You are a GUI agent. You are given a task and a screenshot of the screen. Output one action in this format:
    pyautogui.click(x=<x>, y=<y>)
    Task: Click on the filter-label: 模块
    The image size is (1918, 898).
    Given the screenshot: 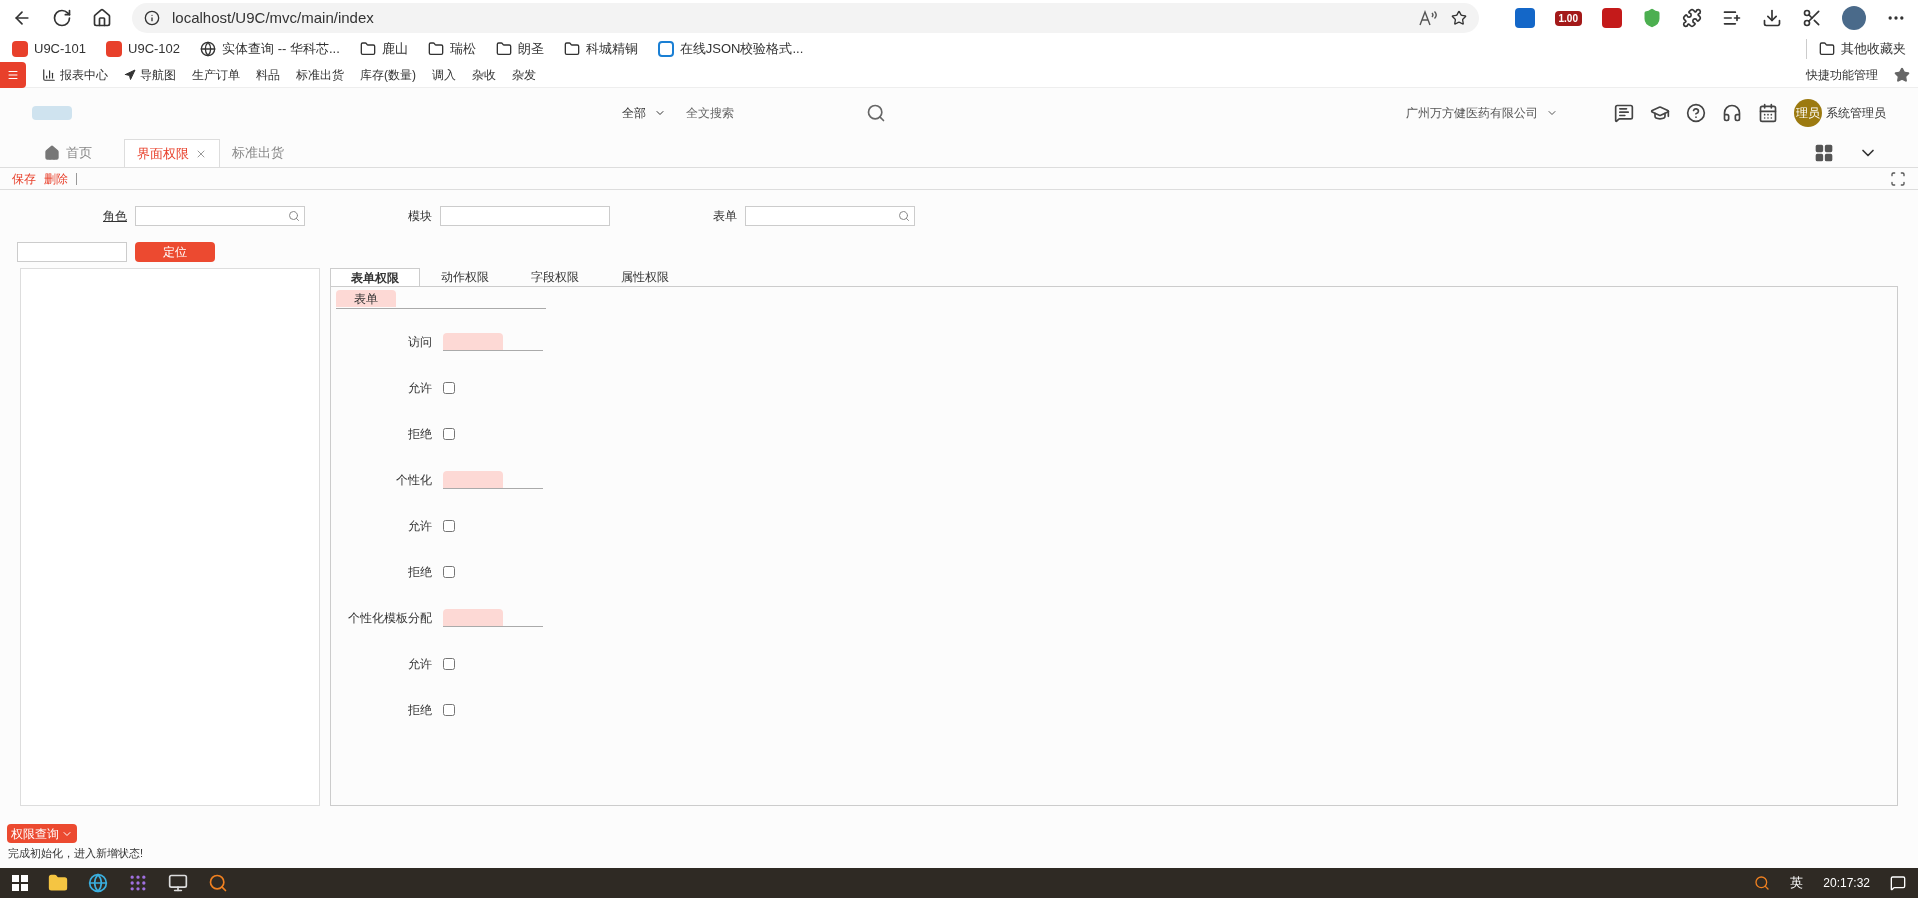 What is the action you would take?
    pyautogui.click(x=420, y=216)
    